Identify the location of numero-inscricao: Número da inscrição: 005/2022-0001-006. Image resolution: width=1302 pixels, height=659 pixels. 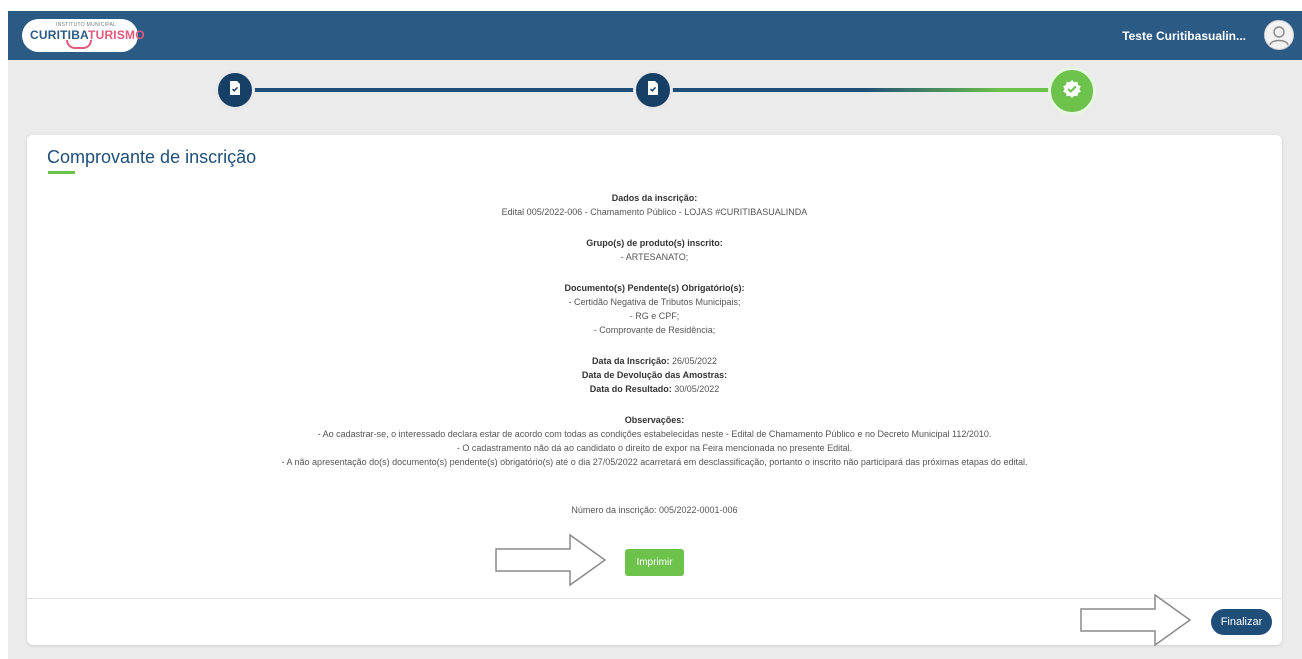
(654, 510).